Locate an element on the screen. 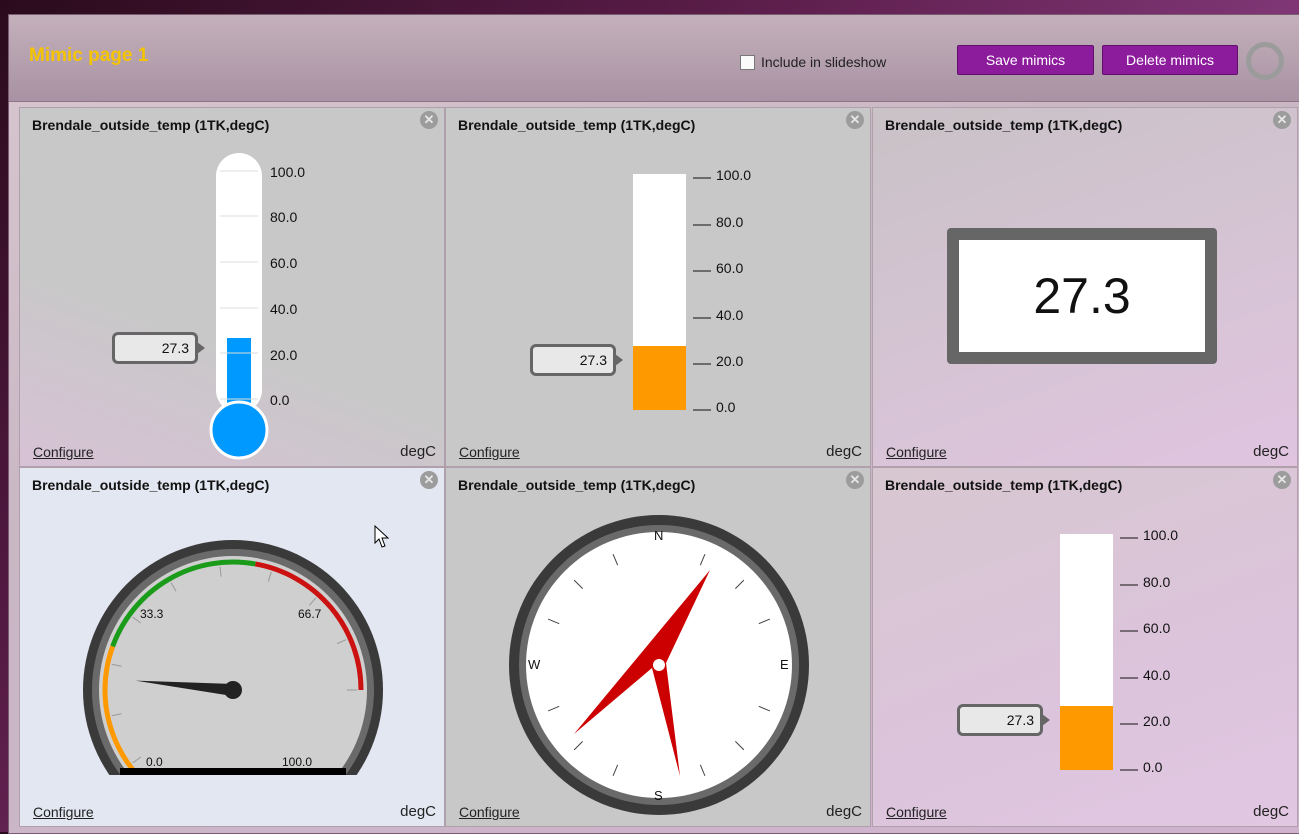  mouse-pointer-icon is located at coordinates (382, 536).